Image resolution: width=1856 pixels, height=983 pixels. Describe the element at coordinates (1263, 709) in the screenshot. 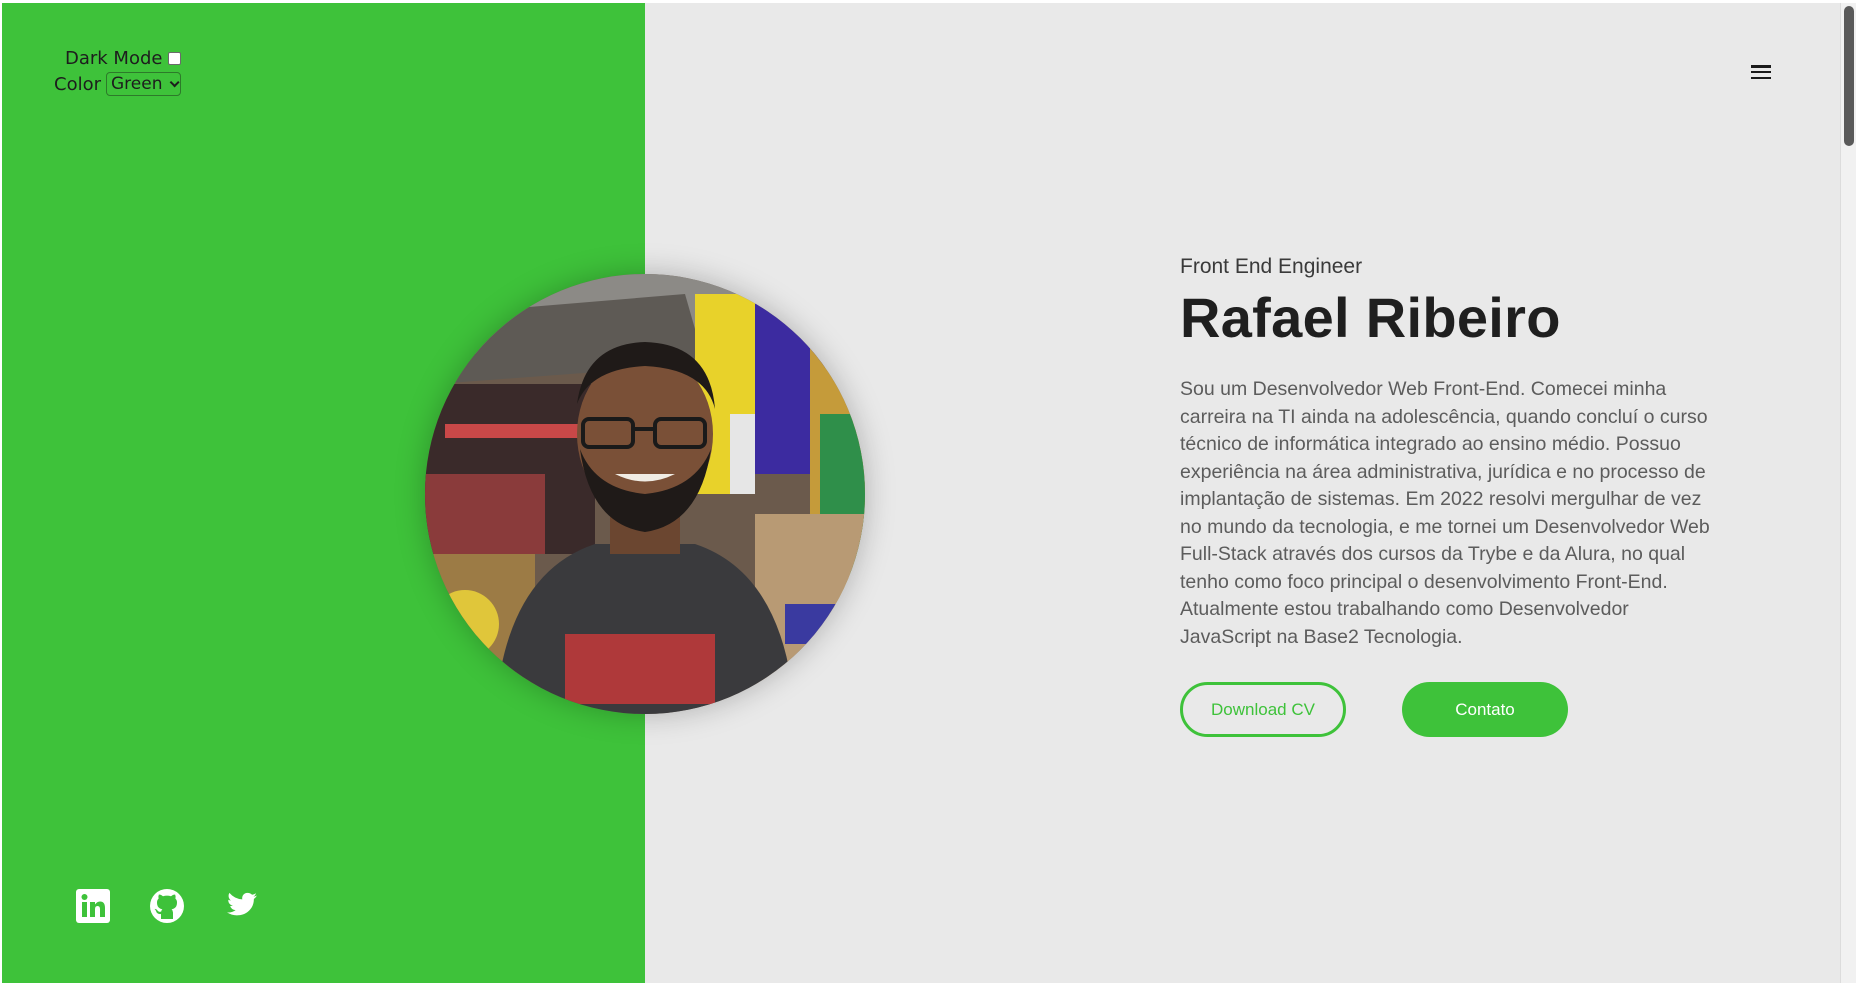

I see `download-cv-button: Download CV` at that location.